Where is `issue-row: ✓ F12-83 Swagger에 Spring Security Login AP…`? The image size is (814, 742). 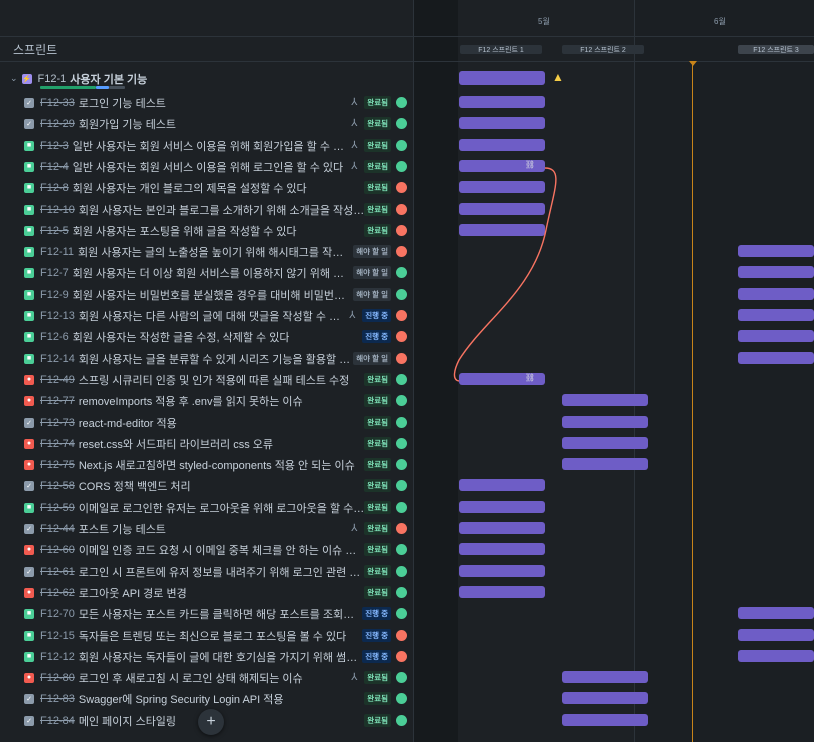
issue-row: ✓ F12-83 Swagger에 Spring Security Login AP… is located at coordinates (206, 698).